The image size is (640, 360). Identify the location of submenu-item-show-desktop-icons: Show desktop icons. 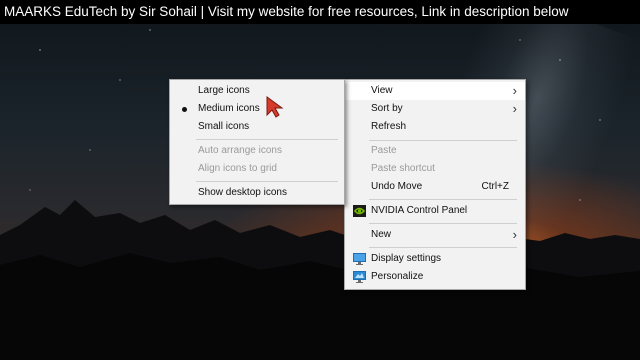
(257, 193).